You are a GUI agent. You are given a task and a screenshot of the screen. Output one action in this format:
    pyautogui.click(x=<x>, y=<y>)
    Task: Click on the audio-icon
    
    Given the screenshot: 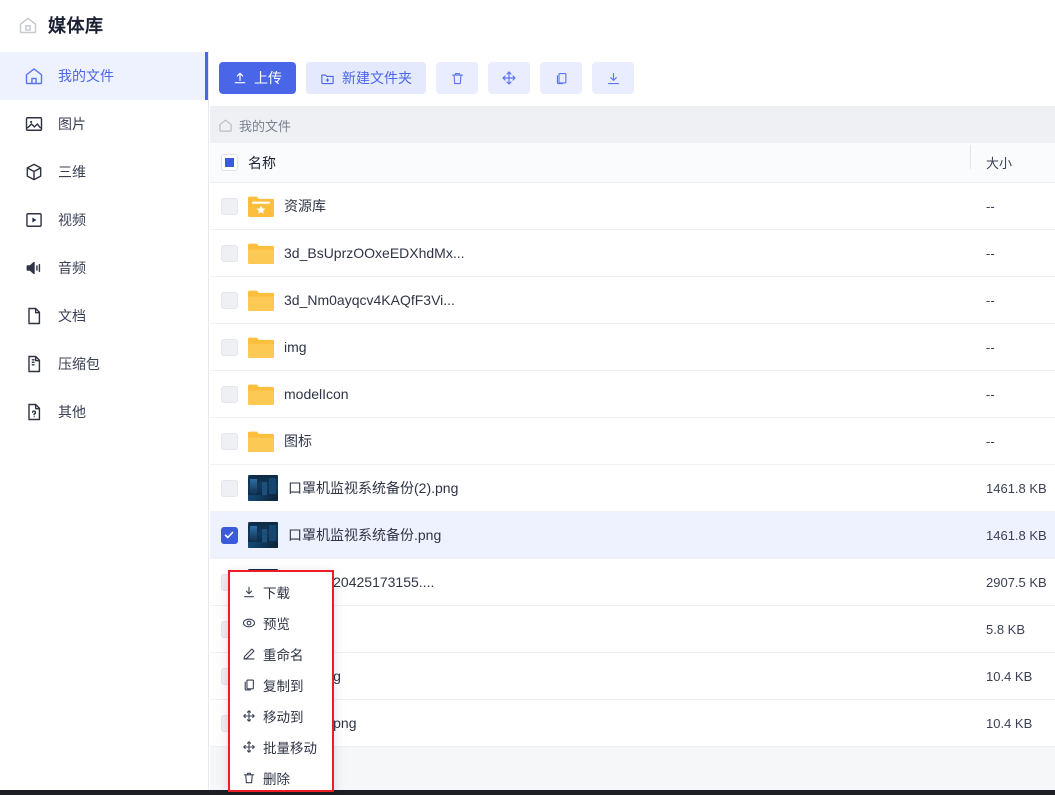 What is the action you would take?
    pyautogui.click(x=34, y=268)
    